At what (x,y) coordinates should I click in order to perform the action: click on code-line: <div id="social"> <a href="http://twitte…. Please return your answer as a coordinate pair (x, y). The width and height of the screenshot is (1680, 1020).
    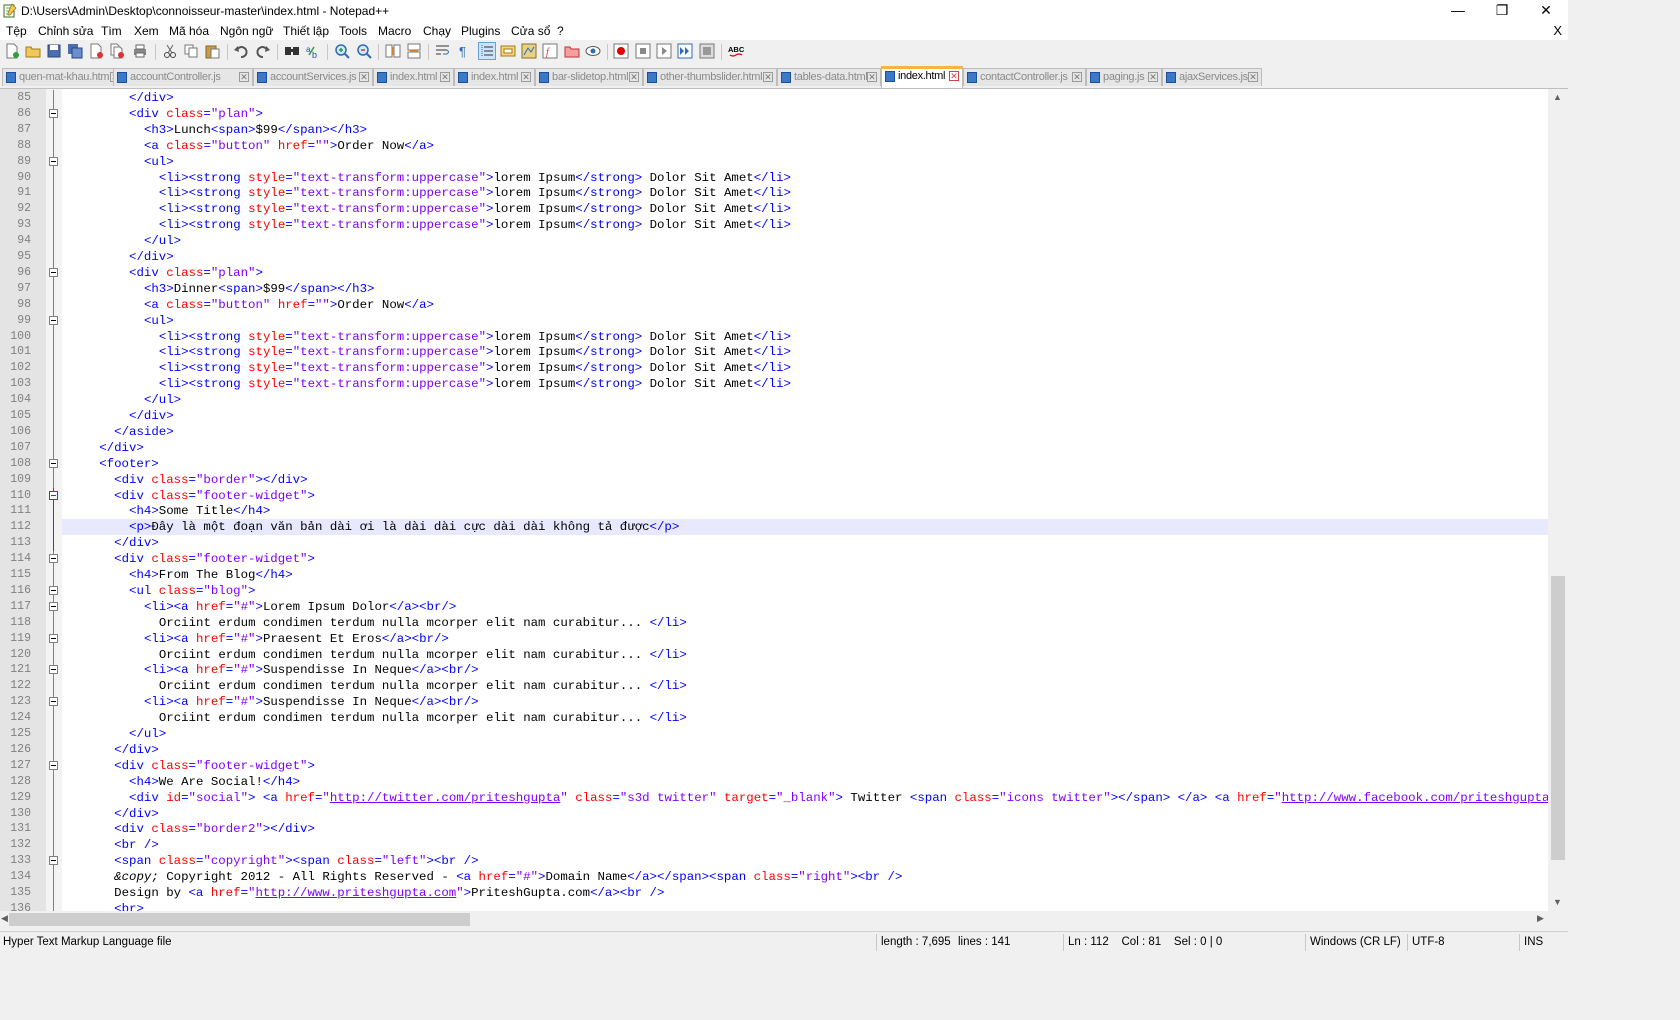
    Looking at the image, I should click on (805, 798).